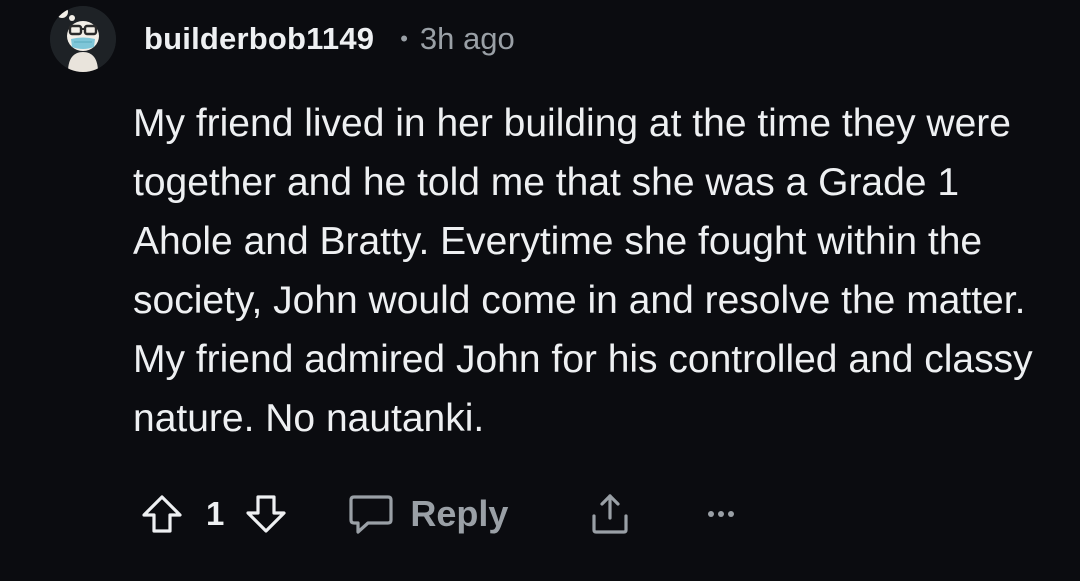 The width and height of the screenshot is (1080, 581). Describe the element at coordinates (467, 38) in the screenshot. I see `timestamp: 3h ago` at that location.